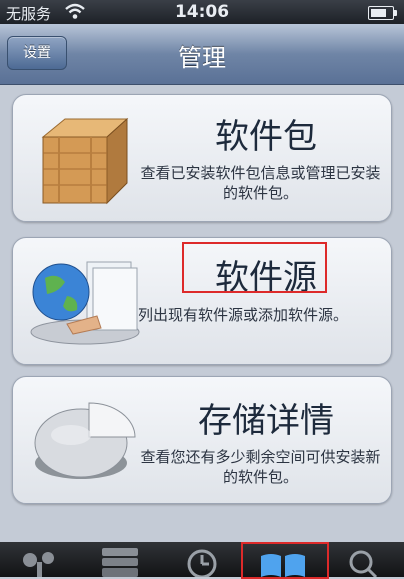  Describe the element at coordinates (38, 564) in the screenshot. I see `cydia-icon` at that location.